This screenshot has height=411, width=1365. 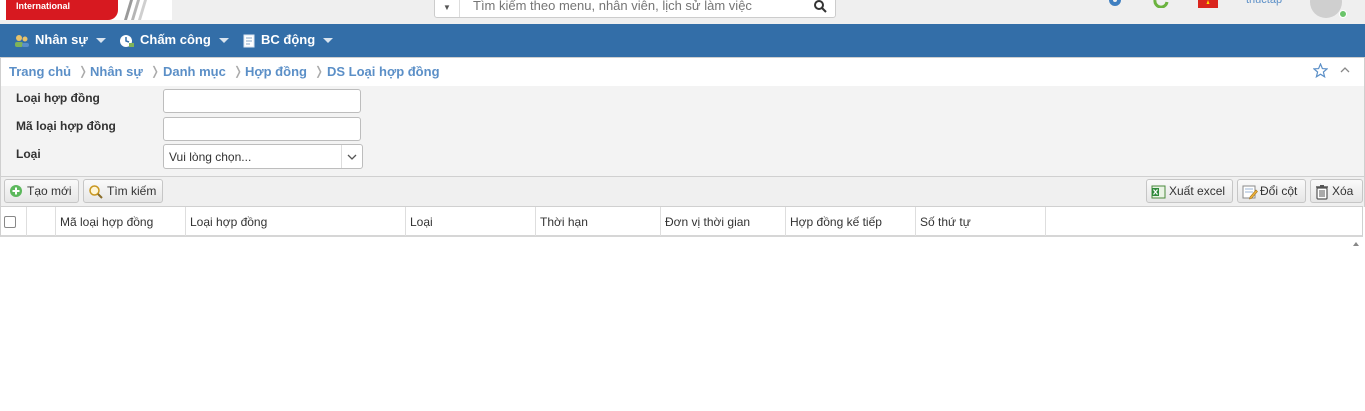 What do you see at coordinates (1320, 70) in the screenshot?
I see `star-icon` at bounding box center [1320, 70].